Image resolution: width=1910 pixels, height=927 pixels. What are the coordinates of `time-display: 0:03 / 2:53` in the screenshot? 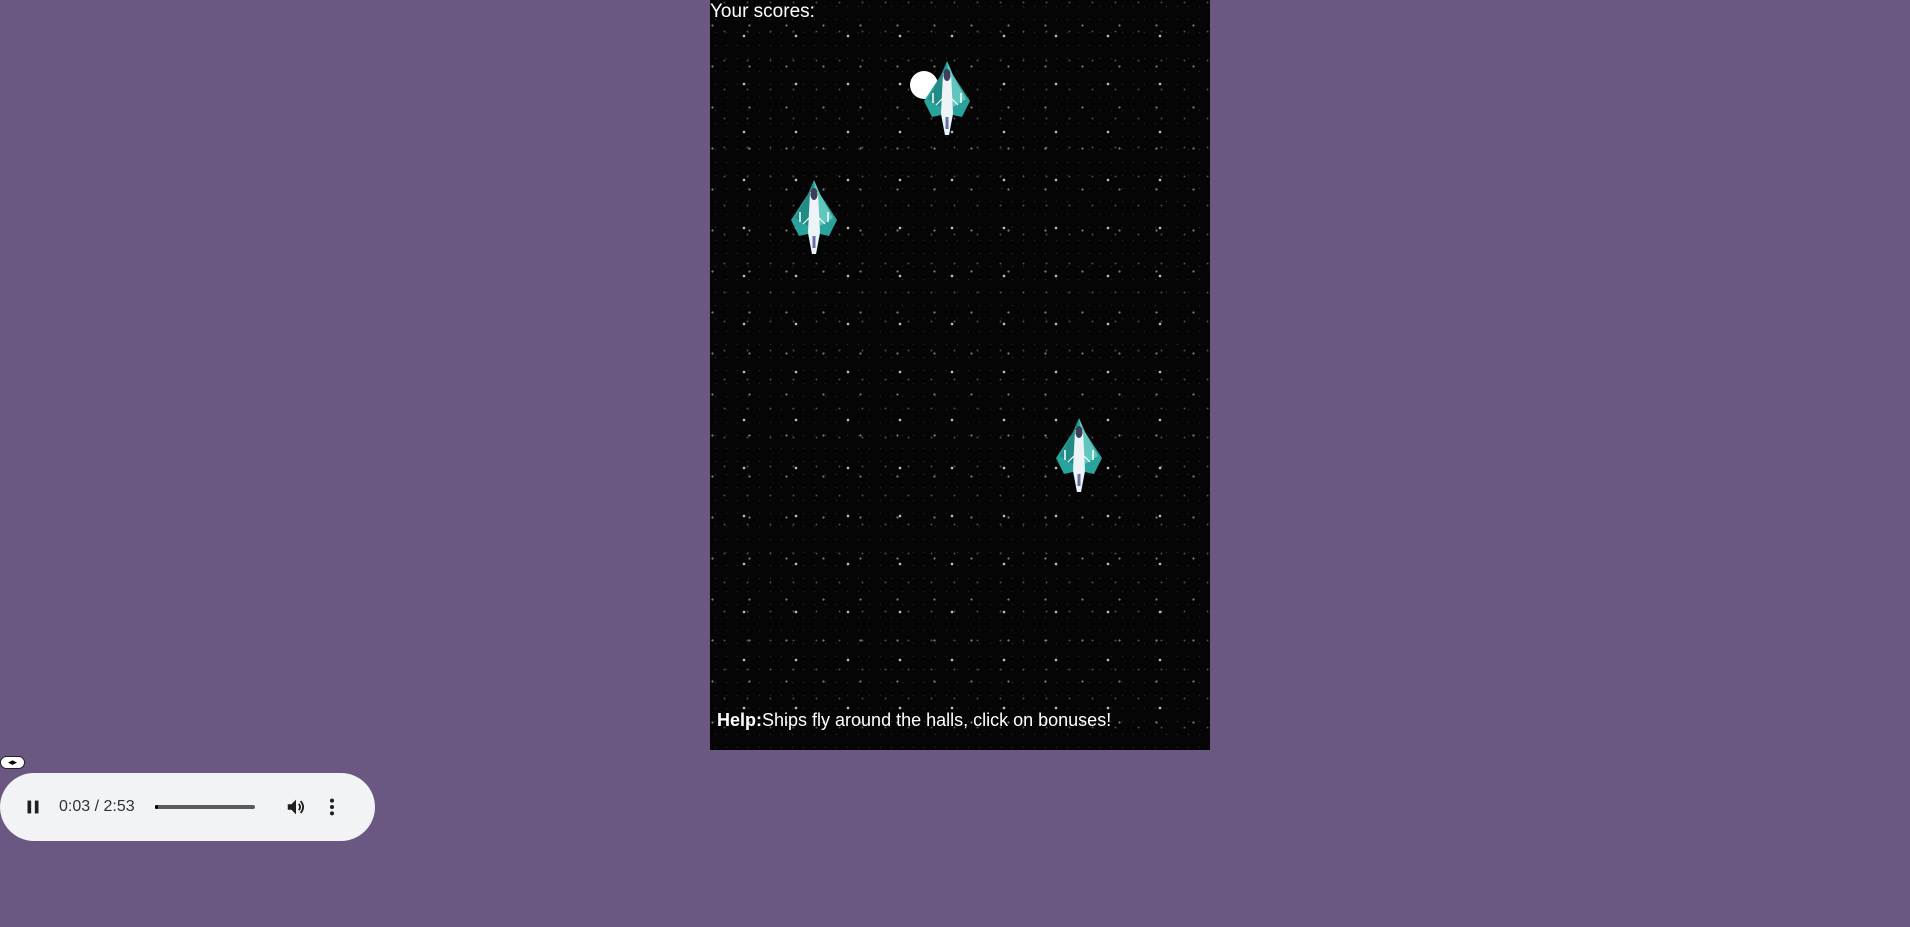 It's located at (97, 806).